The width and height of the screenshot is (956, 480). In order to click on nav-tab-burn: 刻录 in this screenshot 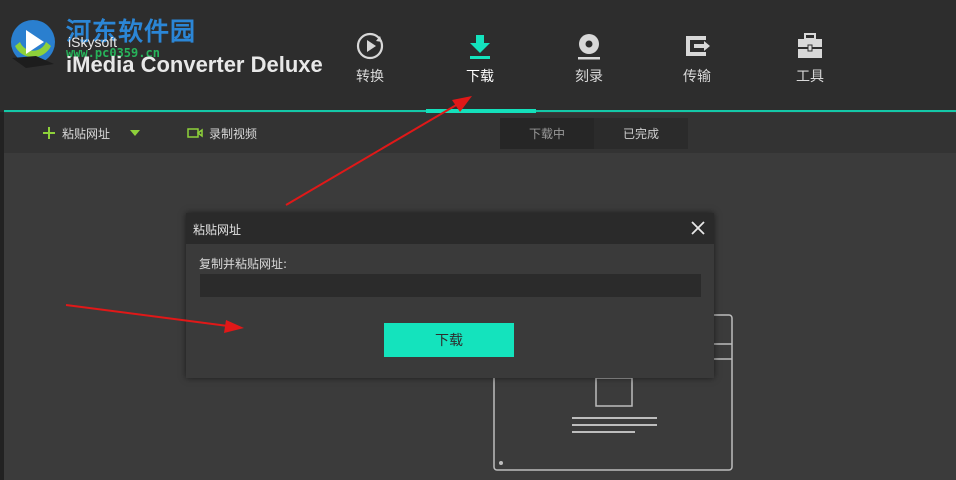, I will do `click(589, 60)`.